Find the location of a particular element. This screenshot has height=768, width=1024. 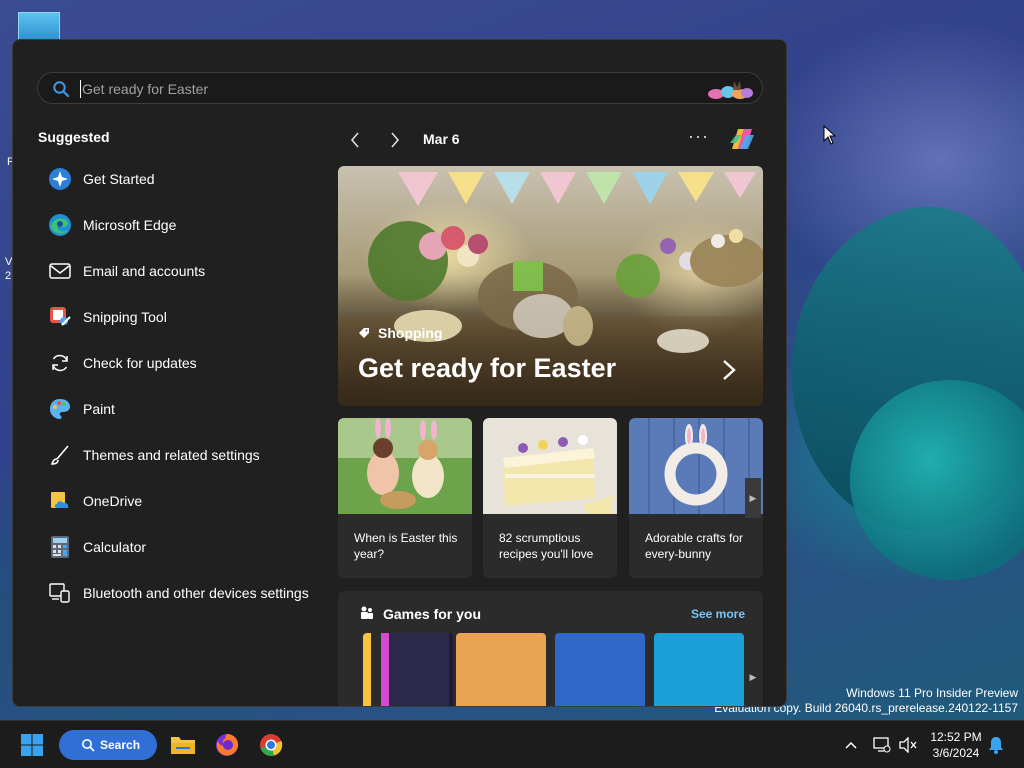

previous-day-button is located at coordinates (355, 140).